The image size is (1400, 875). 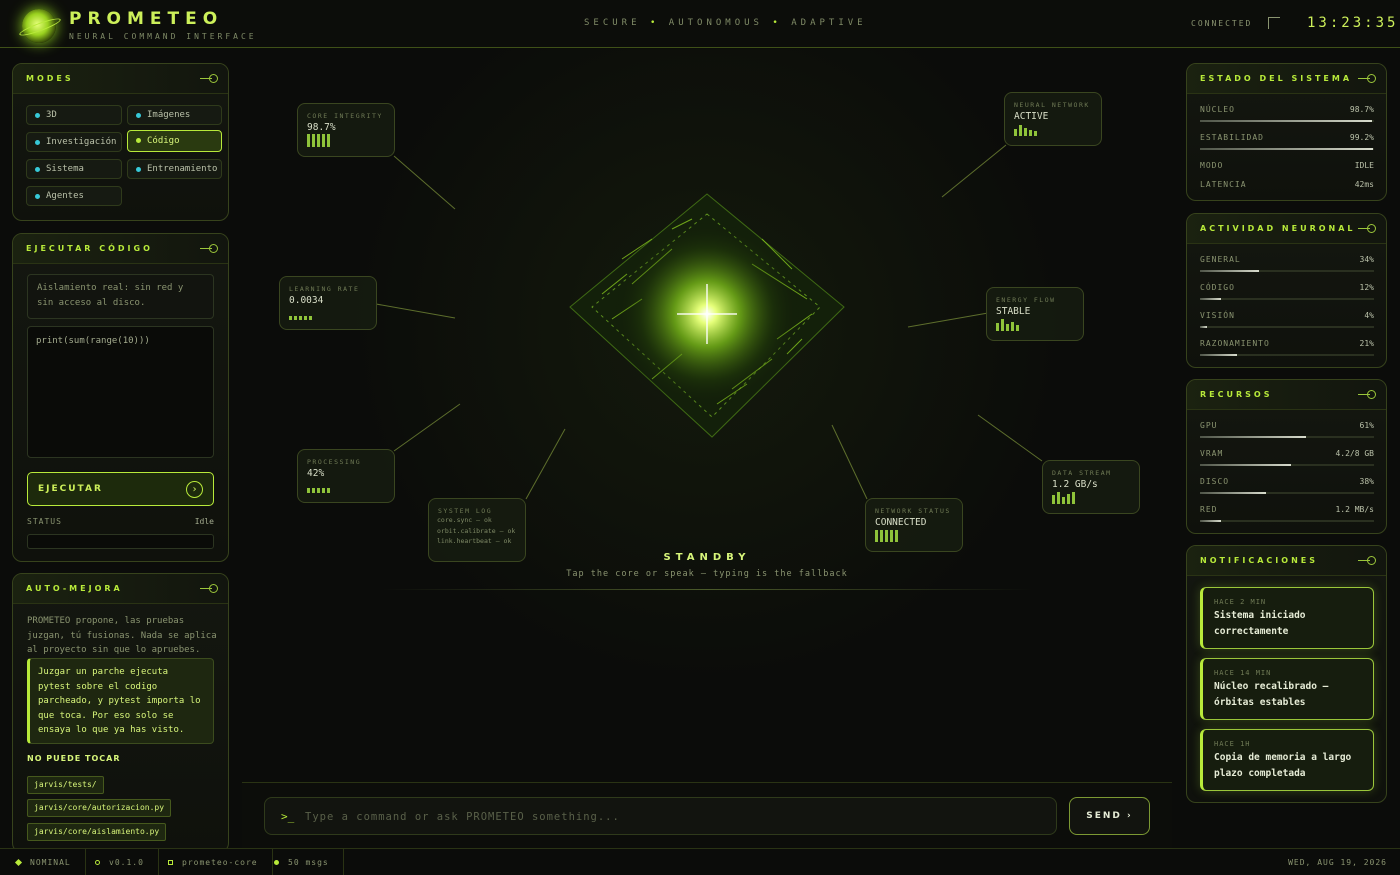 I want to click on stat-value: 4%, so click(x=1369, y=315).